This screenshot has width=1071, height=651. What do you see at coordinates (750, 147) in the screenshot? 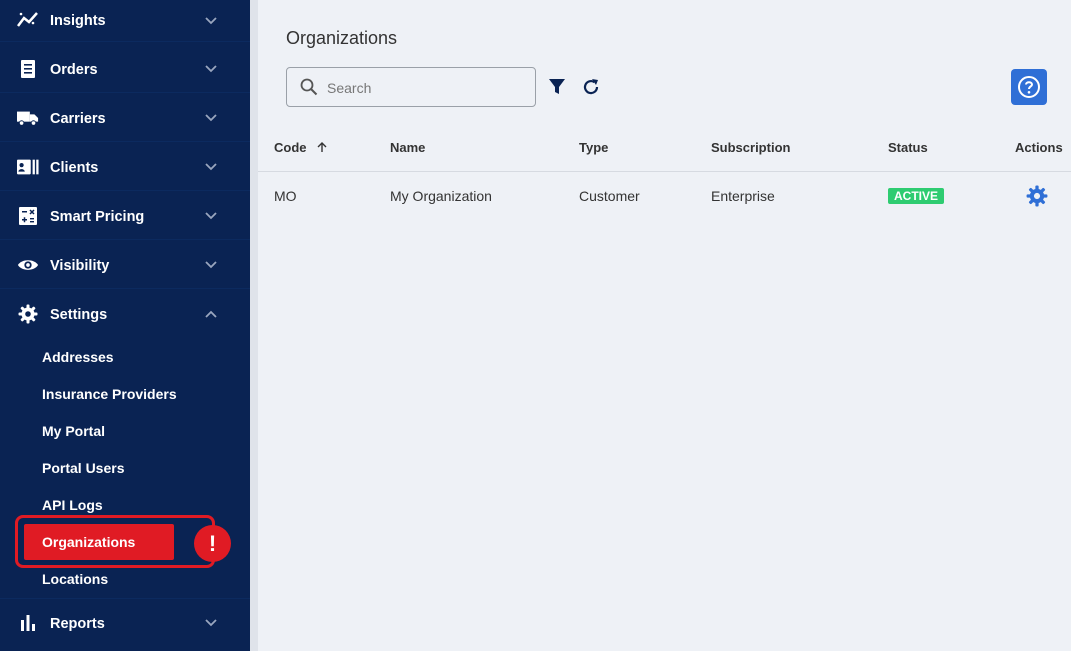
I see `column-header-subscription: Subscription` at bounding box center [750, 147].